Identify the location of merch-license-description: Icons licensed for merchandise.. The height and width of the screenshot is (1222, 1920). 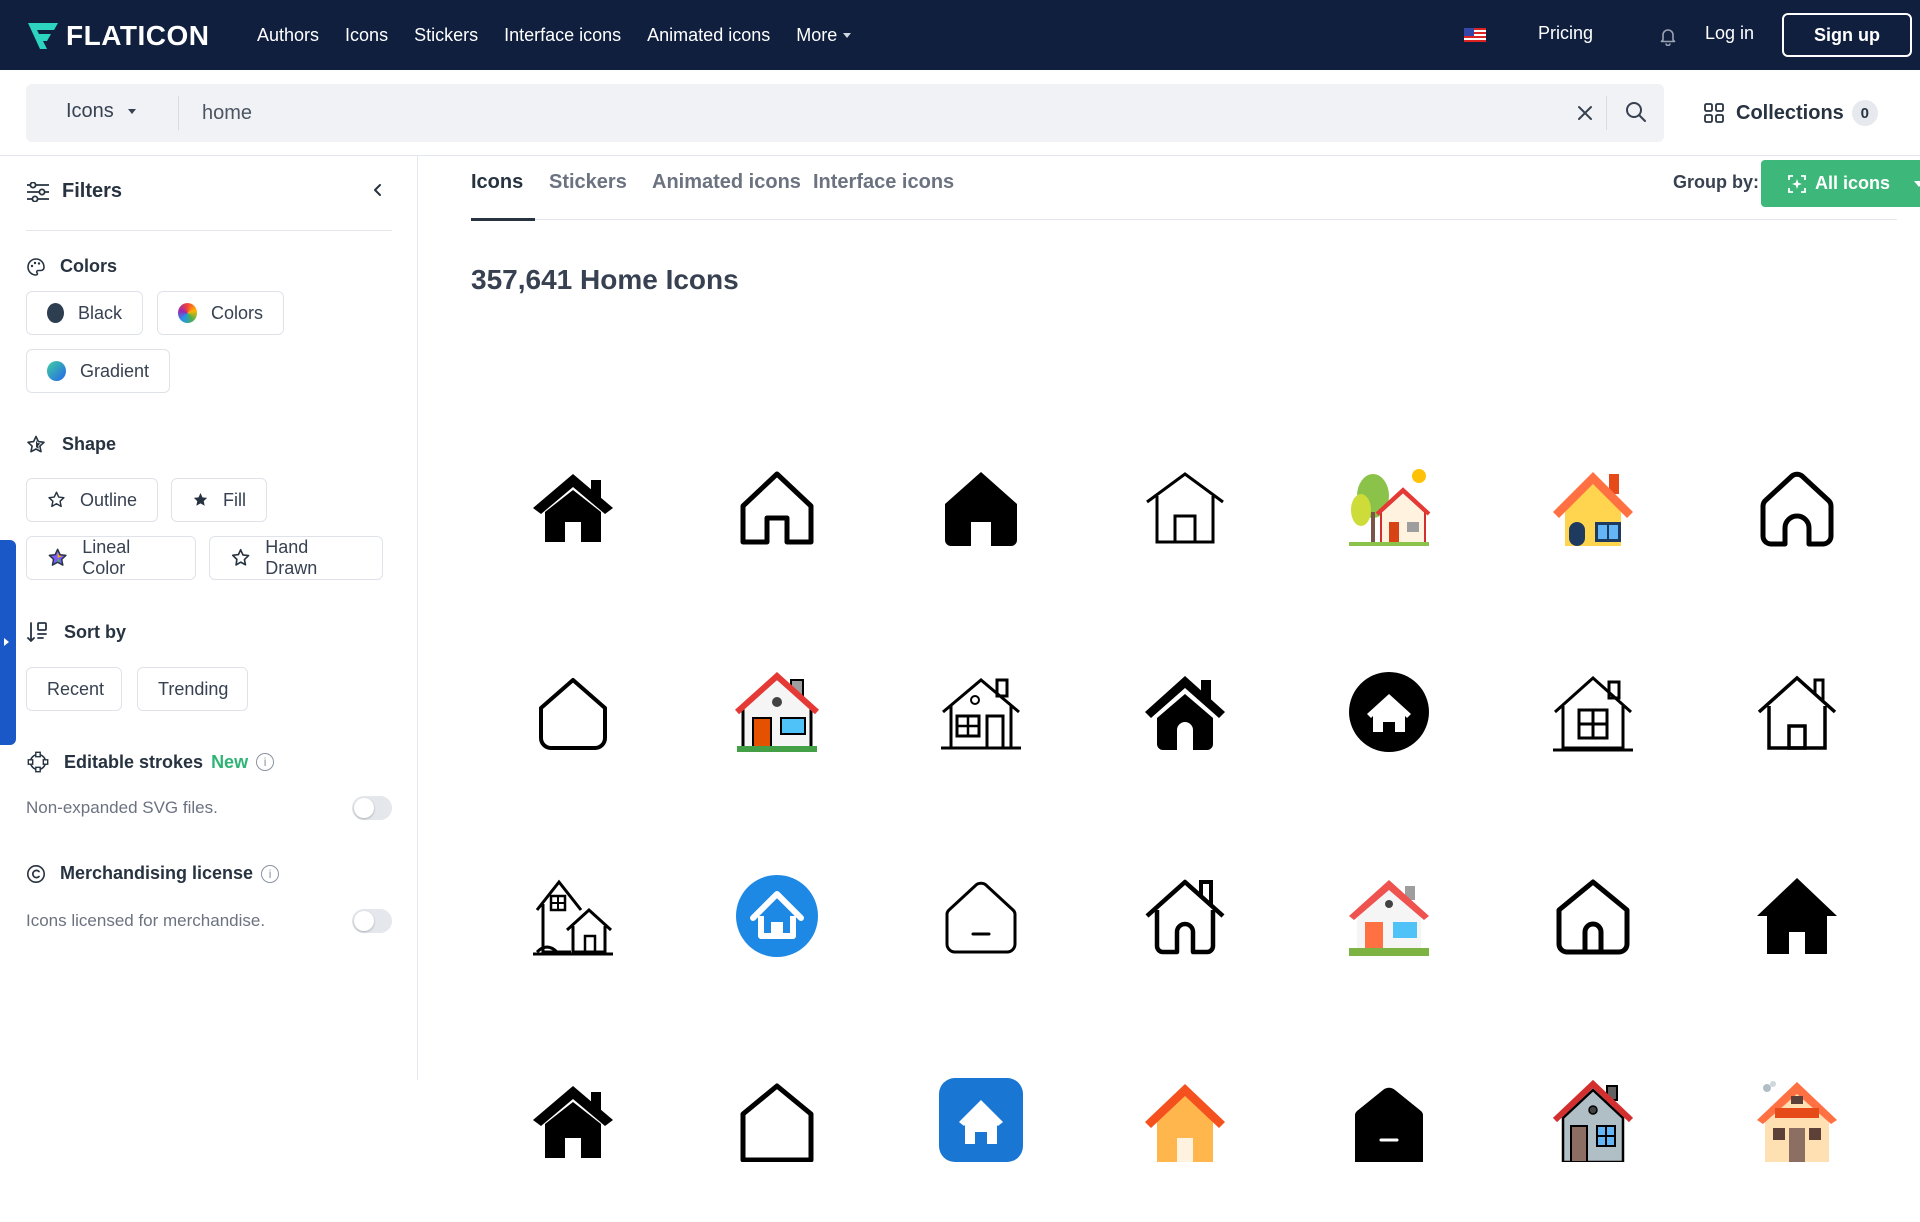
(146, 920).